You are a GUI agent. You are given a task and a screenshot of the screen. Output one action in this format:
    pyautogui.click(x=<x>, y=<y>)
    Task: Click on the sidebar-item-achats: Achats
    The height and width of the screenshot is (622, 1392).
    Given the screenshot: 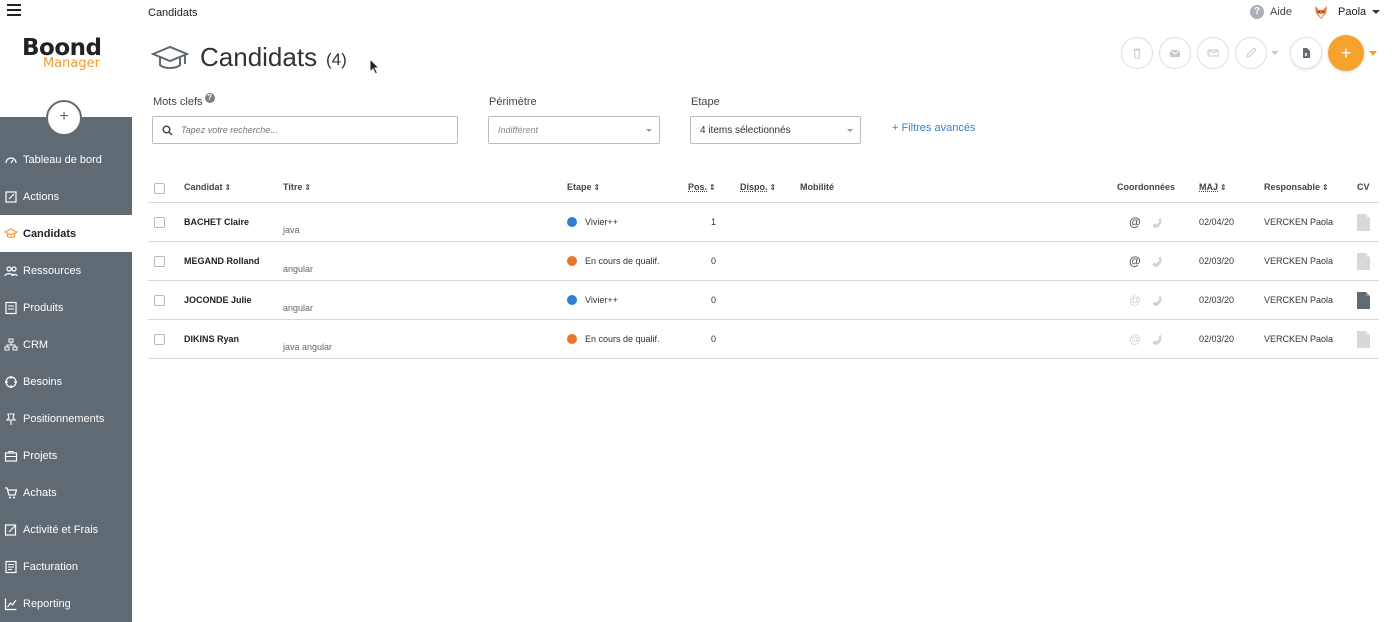 What is the action you would take?
    pyautogui.click(x=66, y=492)
    